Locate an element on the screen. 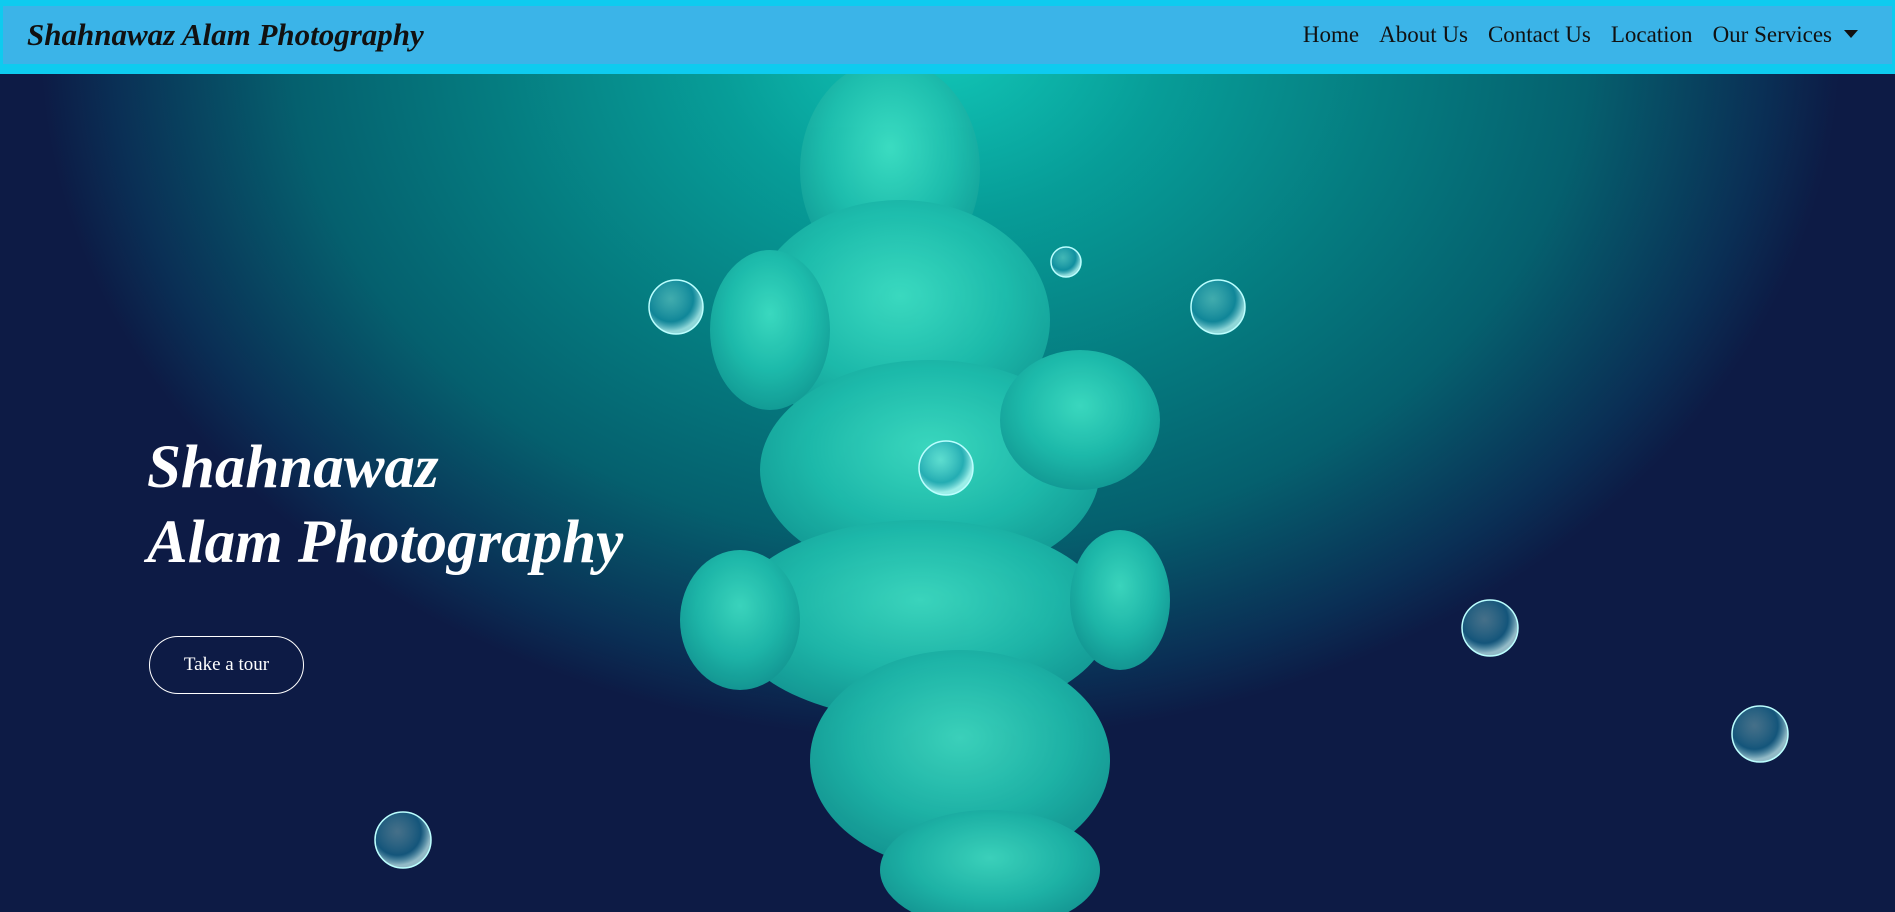 This screenshot has height=912, width=1895. hero-title-line2: Alam Photography is located at coordinates (385, 542).